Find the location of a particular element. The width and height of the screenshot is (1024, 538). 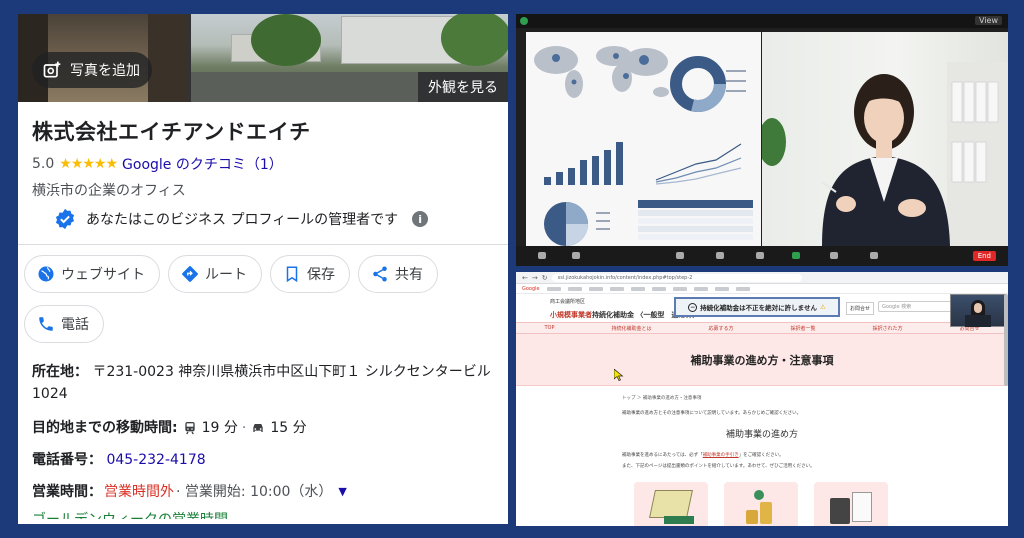

video-call-controls: End is located at coordinates (762, 256).